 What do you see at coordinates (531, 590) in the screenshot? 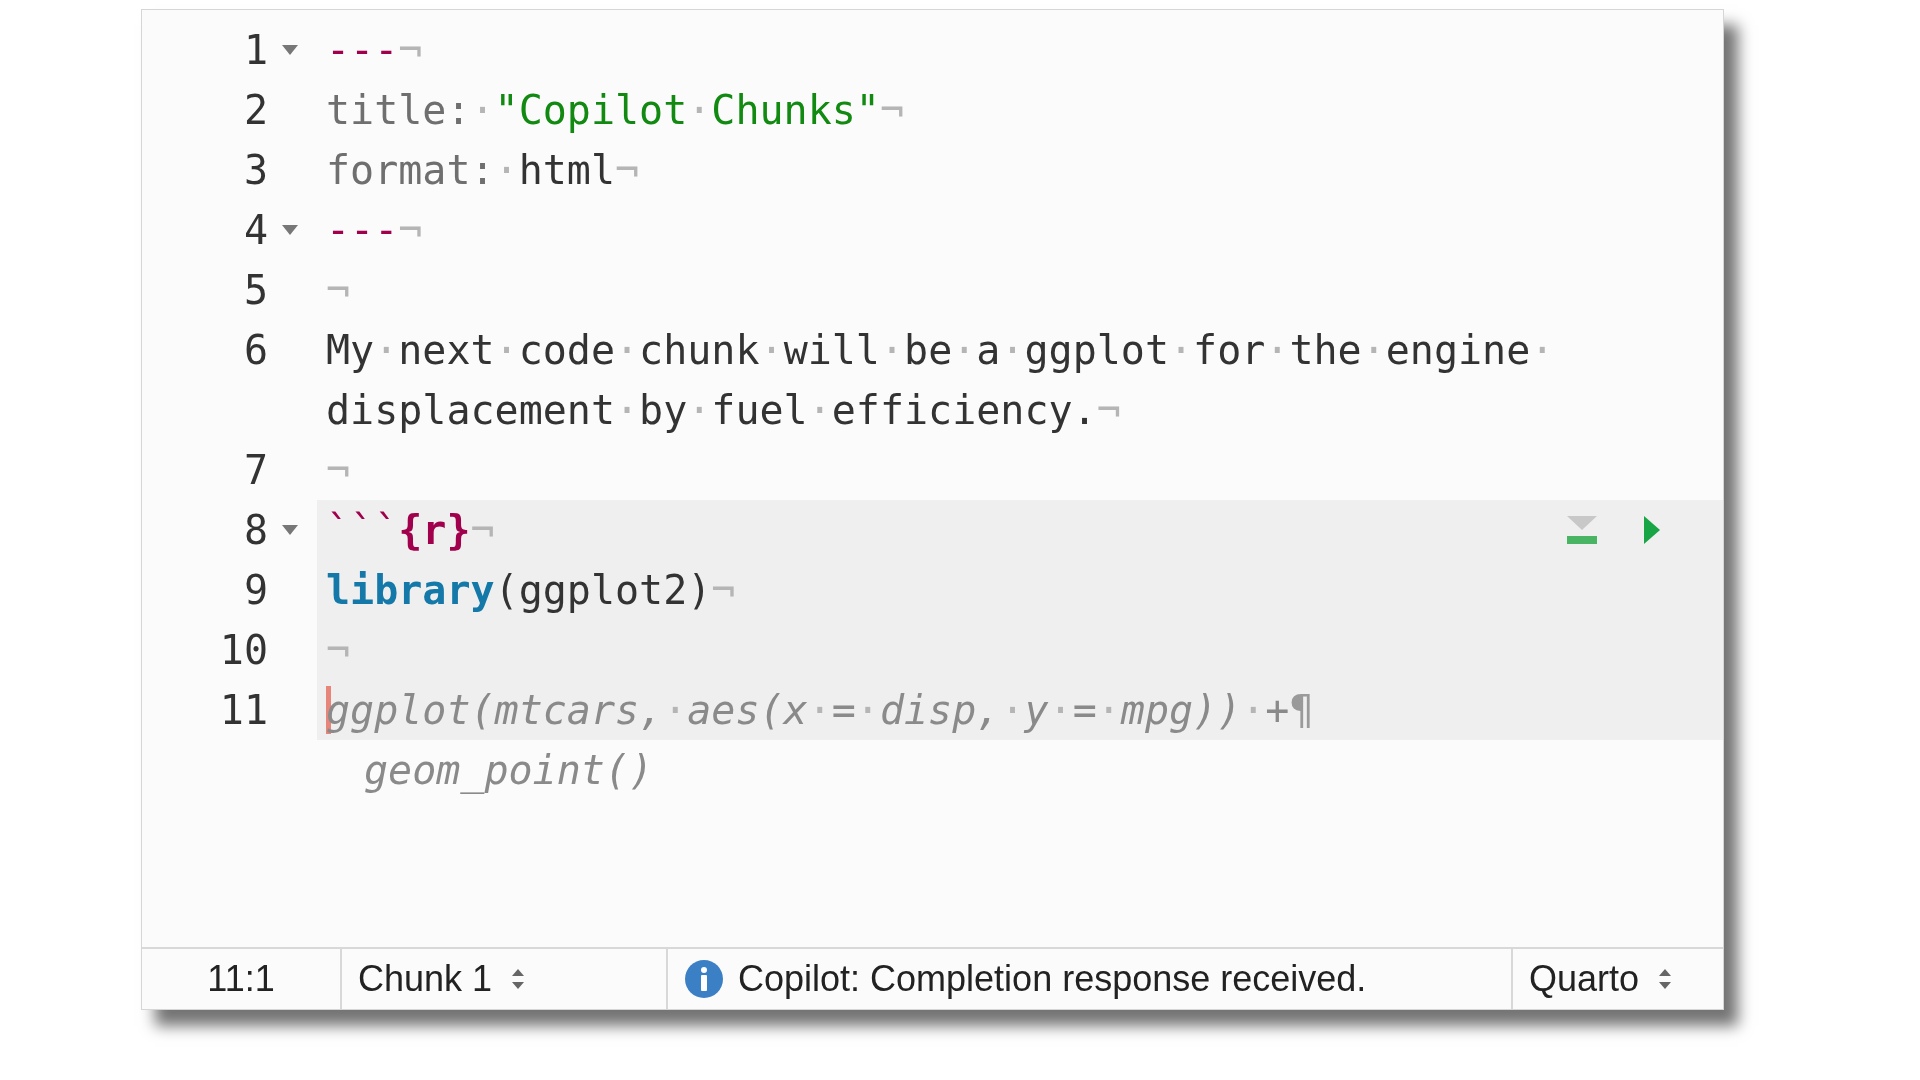
I see `code-line: library(ggplot2)¬` at bounding box center [531, 590].